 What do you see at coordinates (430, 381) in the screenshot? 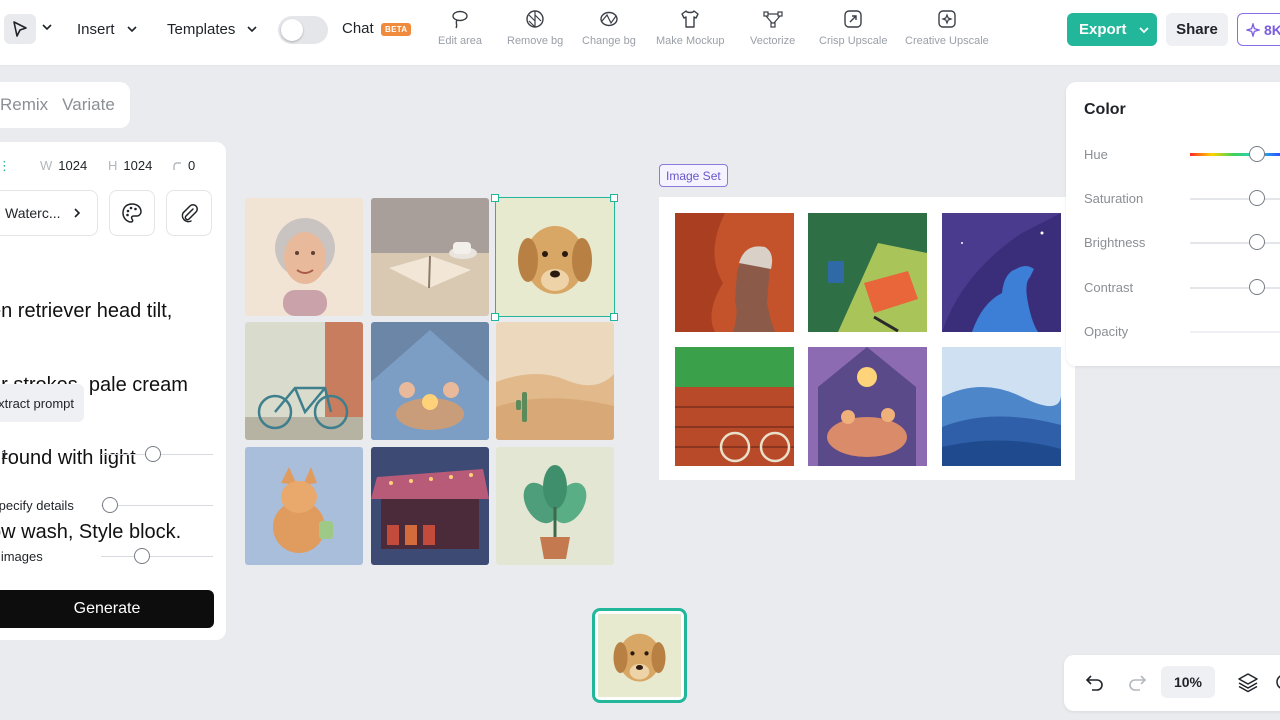
I see `grid-image-kids-fort` at bounding box center [430, 381].